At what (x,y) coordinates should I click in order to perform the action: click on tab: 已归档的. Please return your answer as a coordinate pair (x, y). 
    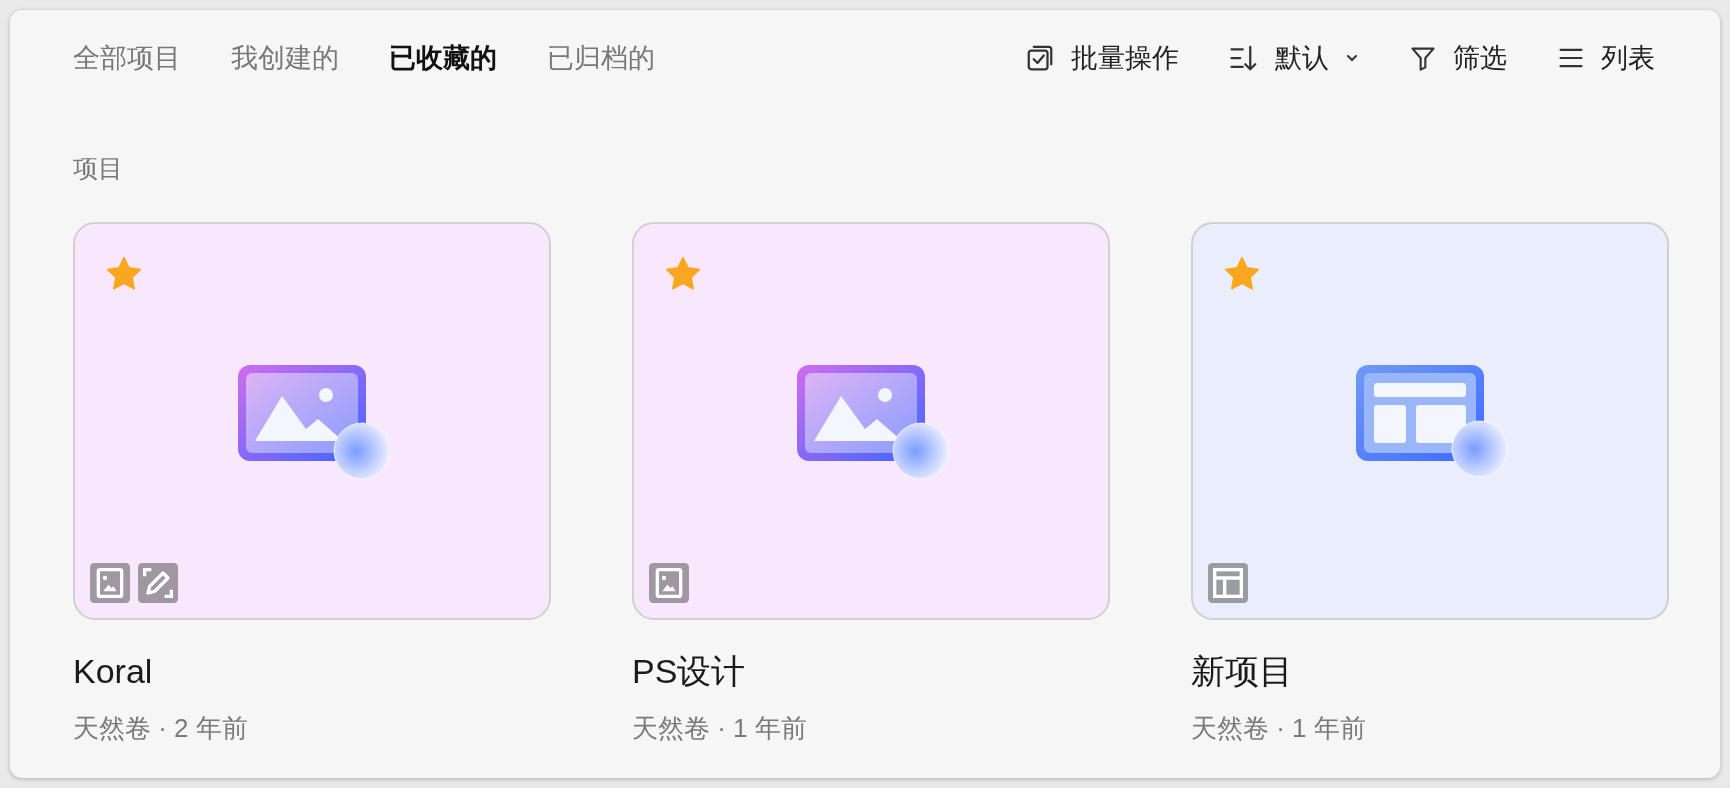
    Looking at the image, I should click on (601, 58).